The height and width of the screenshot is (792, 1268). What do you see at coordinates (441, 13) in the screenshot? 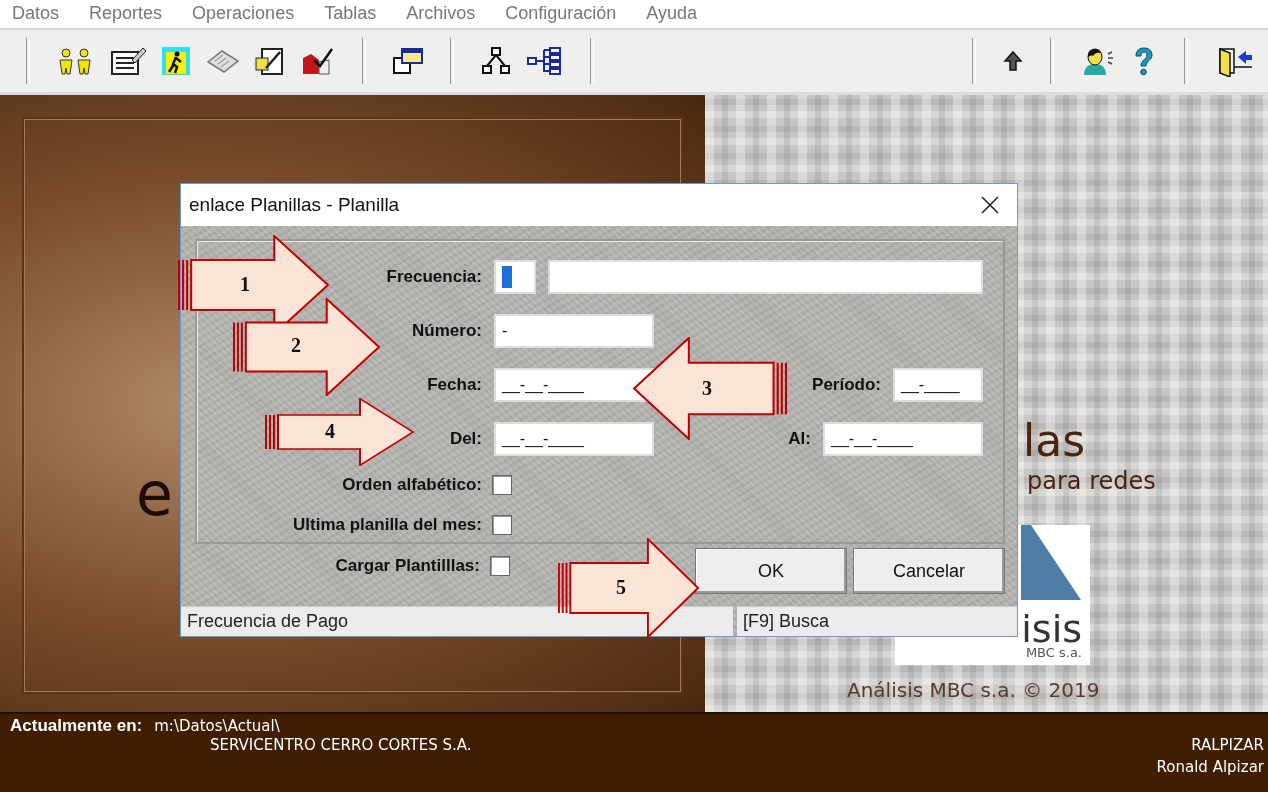
I see `menu-item: Archivos` at bounding box center [441, 13].